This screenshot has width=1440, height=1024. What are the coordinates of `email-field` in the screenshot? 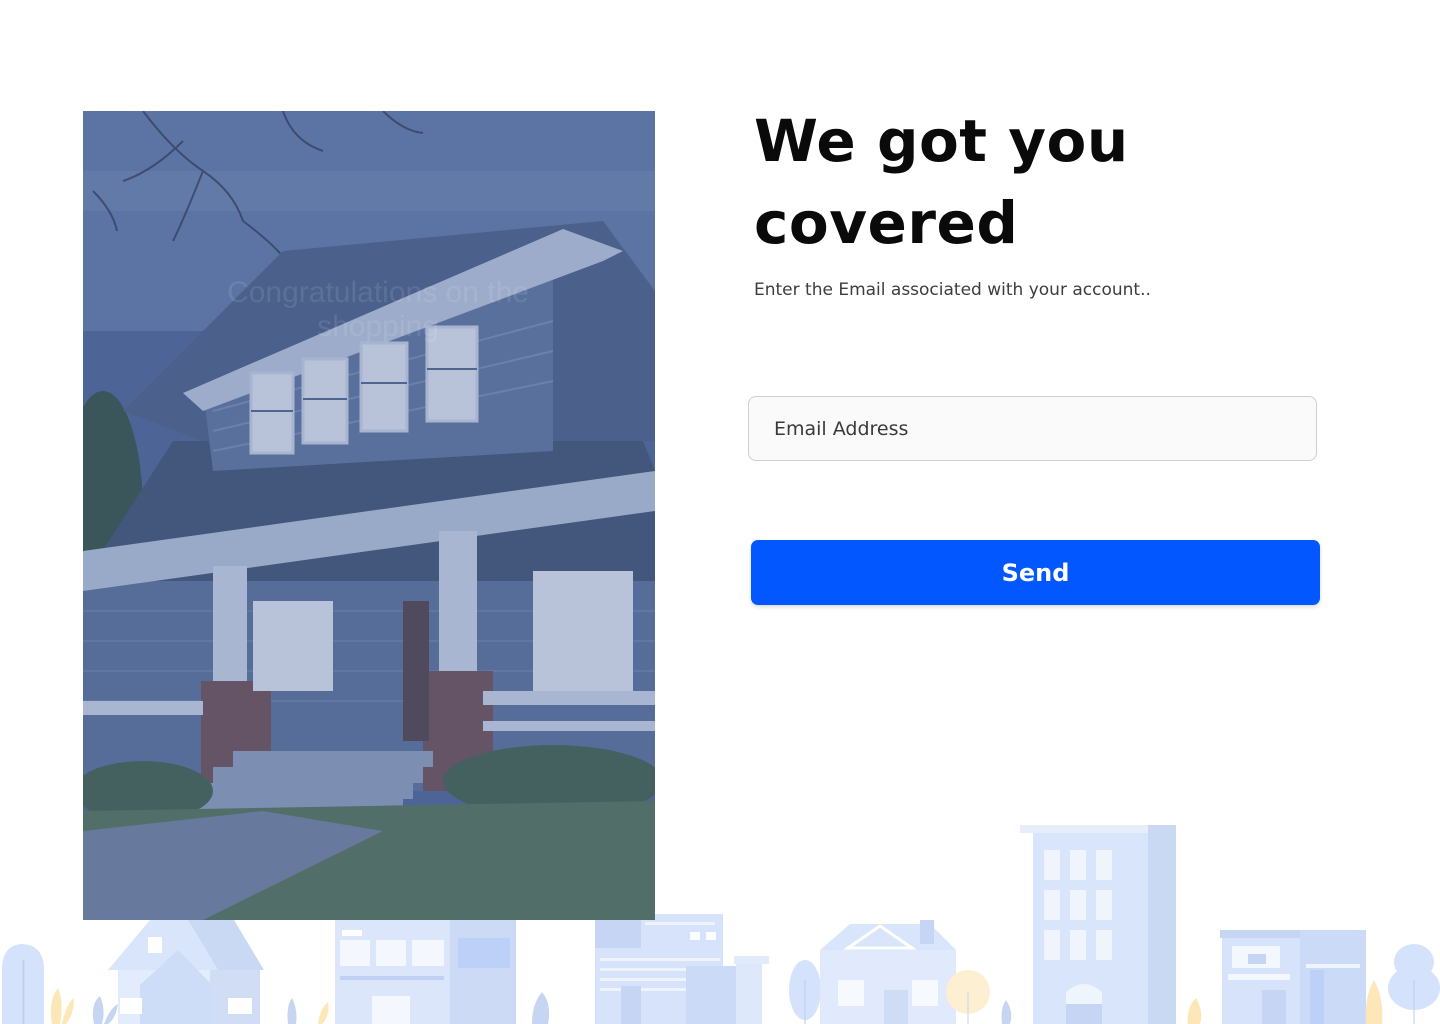 It's located at (1032, 428).